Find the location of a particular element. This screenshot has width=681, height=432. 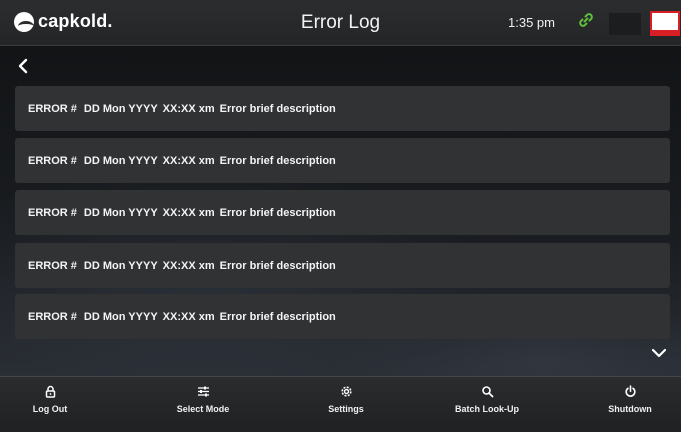

settings-label: Settings is located at coordinates (346, 409).